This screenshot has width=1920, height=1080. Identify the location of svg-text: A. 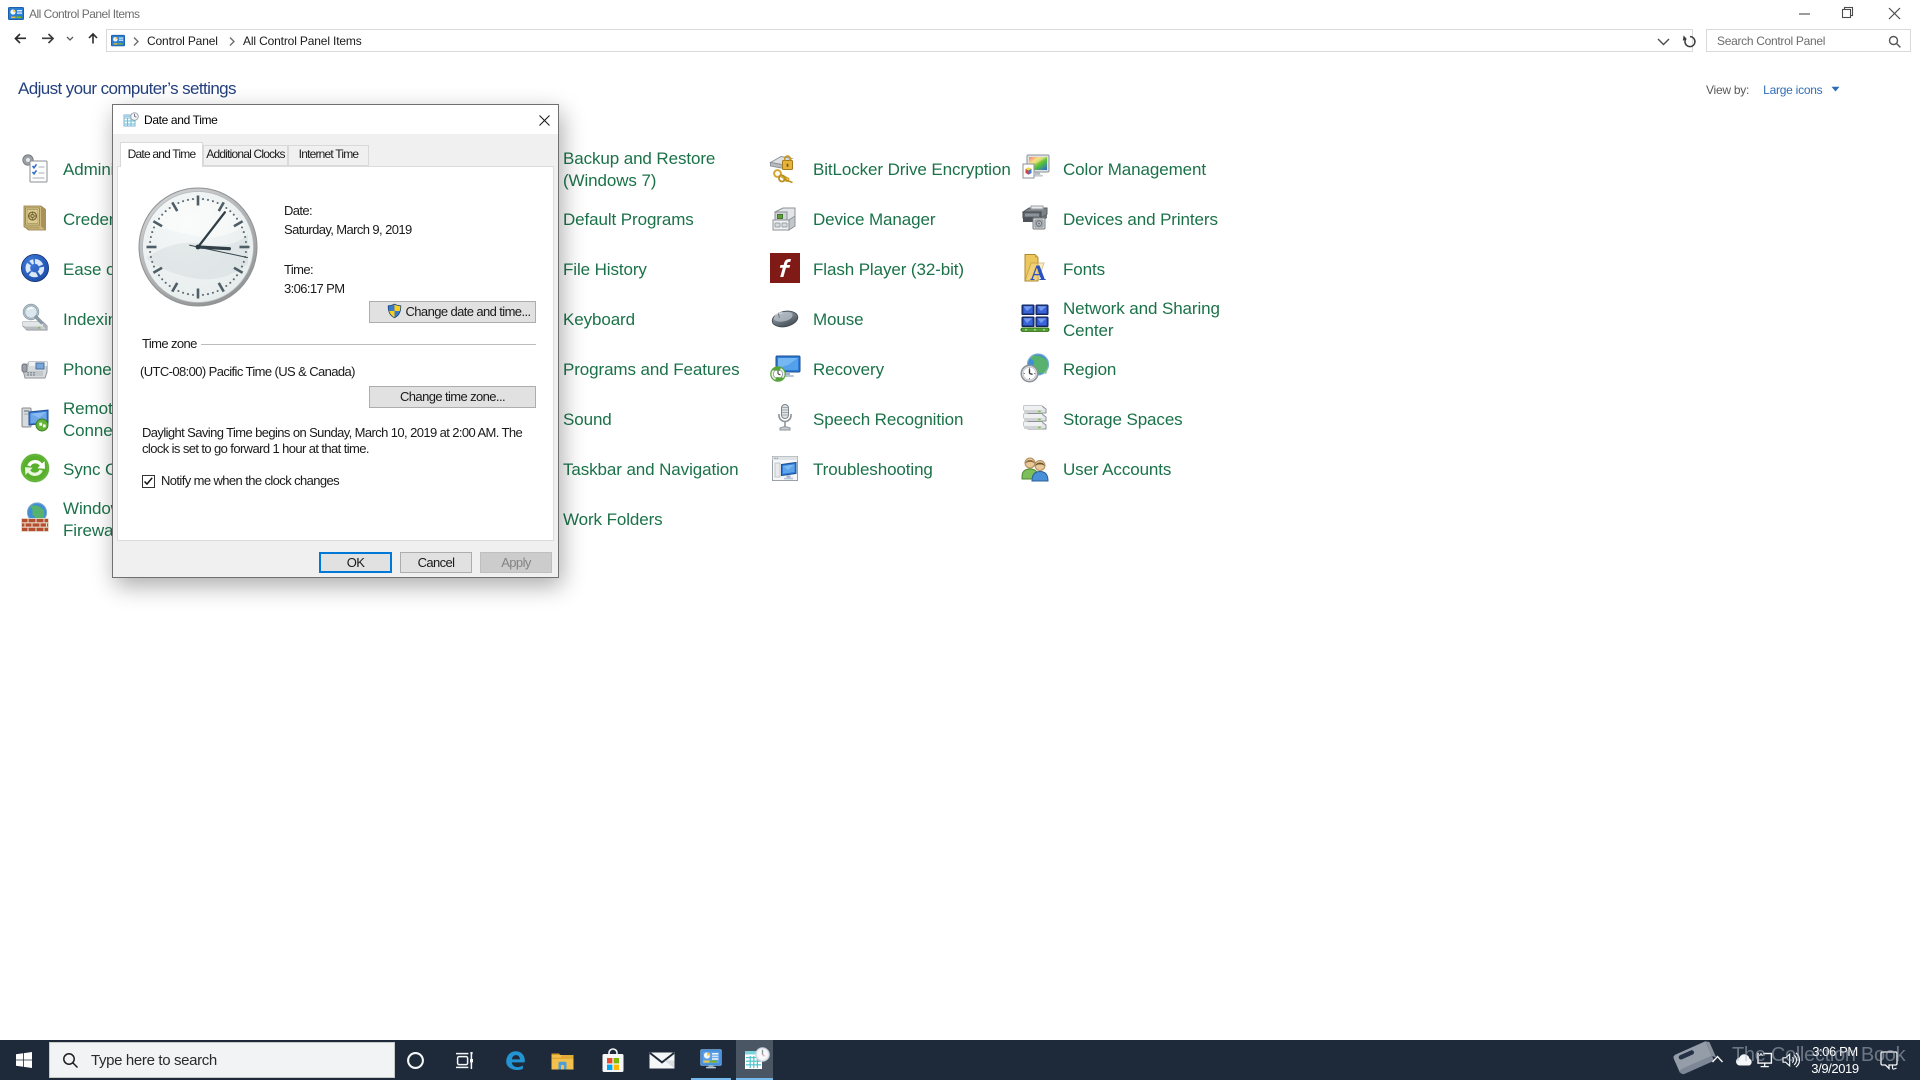
(1038, 272).